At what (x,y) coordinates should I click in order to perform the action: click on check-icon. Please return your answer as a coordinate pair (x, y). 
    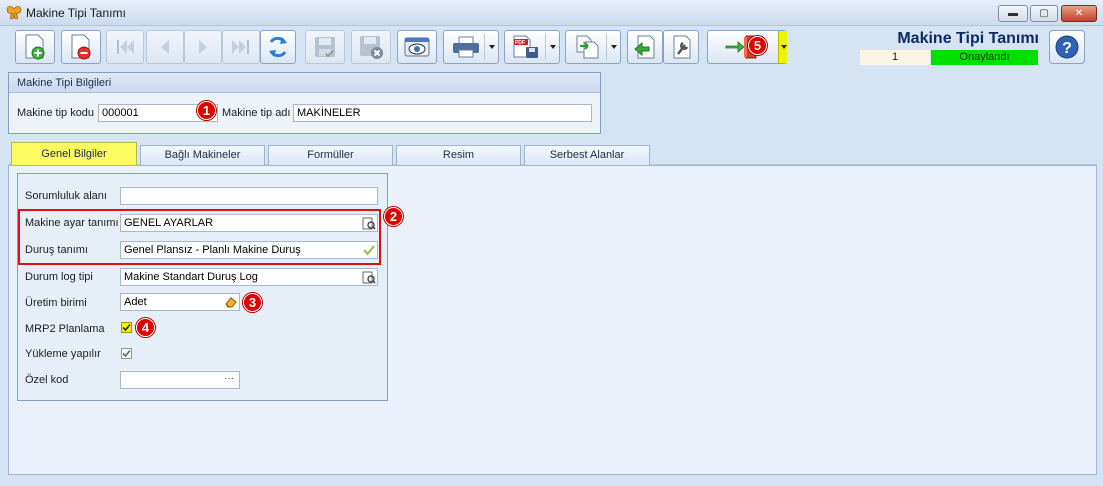
    Looking at the image, I should click on (369, 250).